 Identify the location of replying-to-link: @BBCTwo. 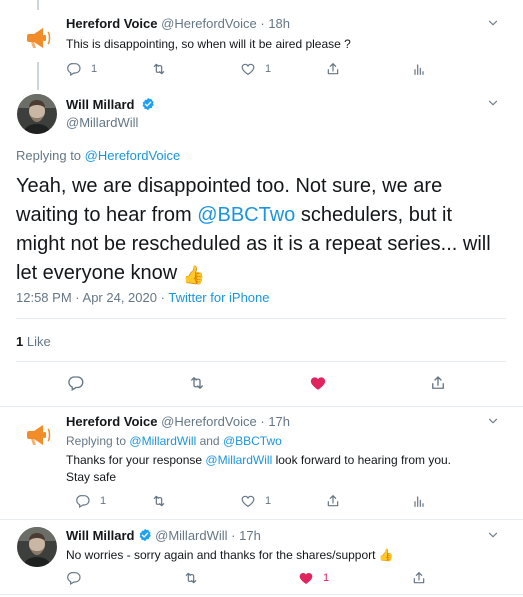
(252, 441).